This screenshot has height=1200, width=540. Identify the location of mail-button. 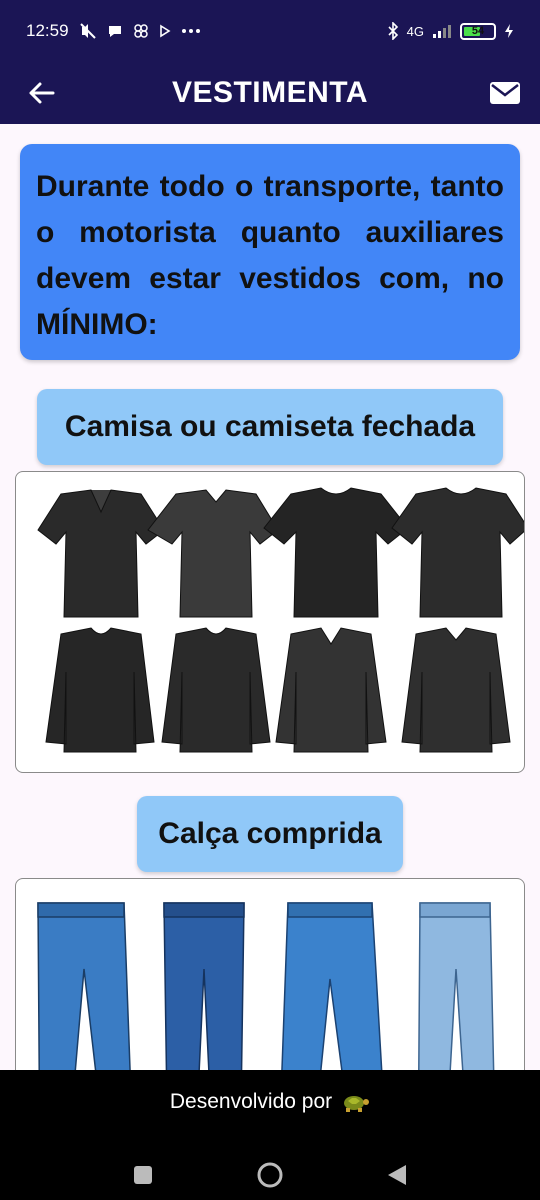
(505, 93).